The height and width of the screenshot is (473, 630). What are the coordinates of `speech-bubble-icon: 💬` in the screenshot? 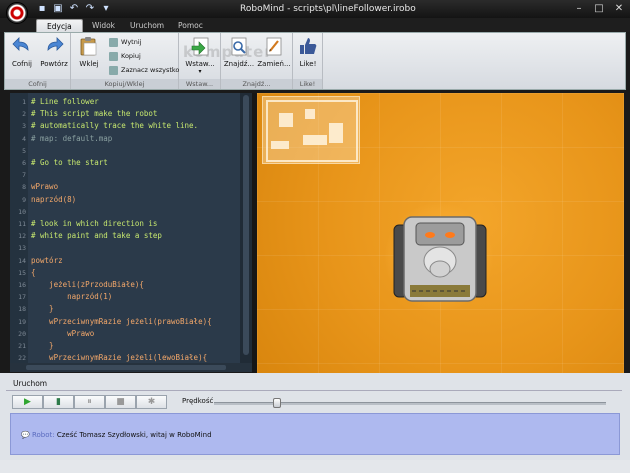 It's located at (25, 435).